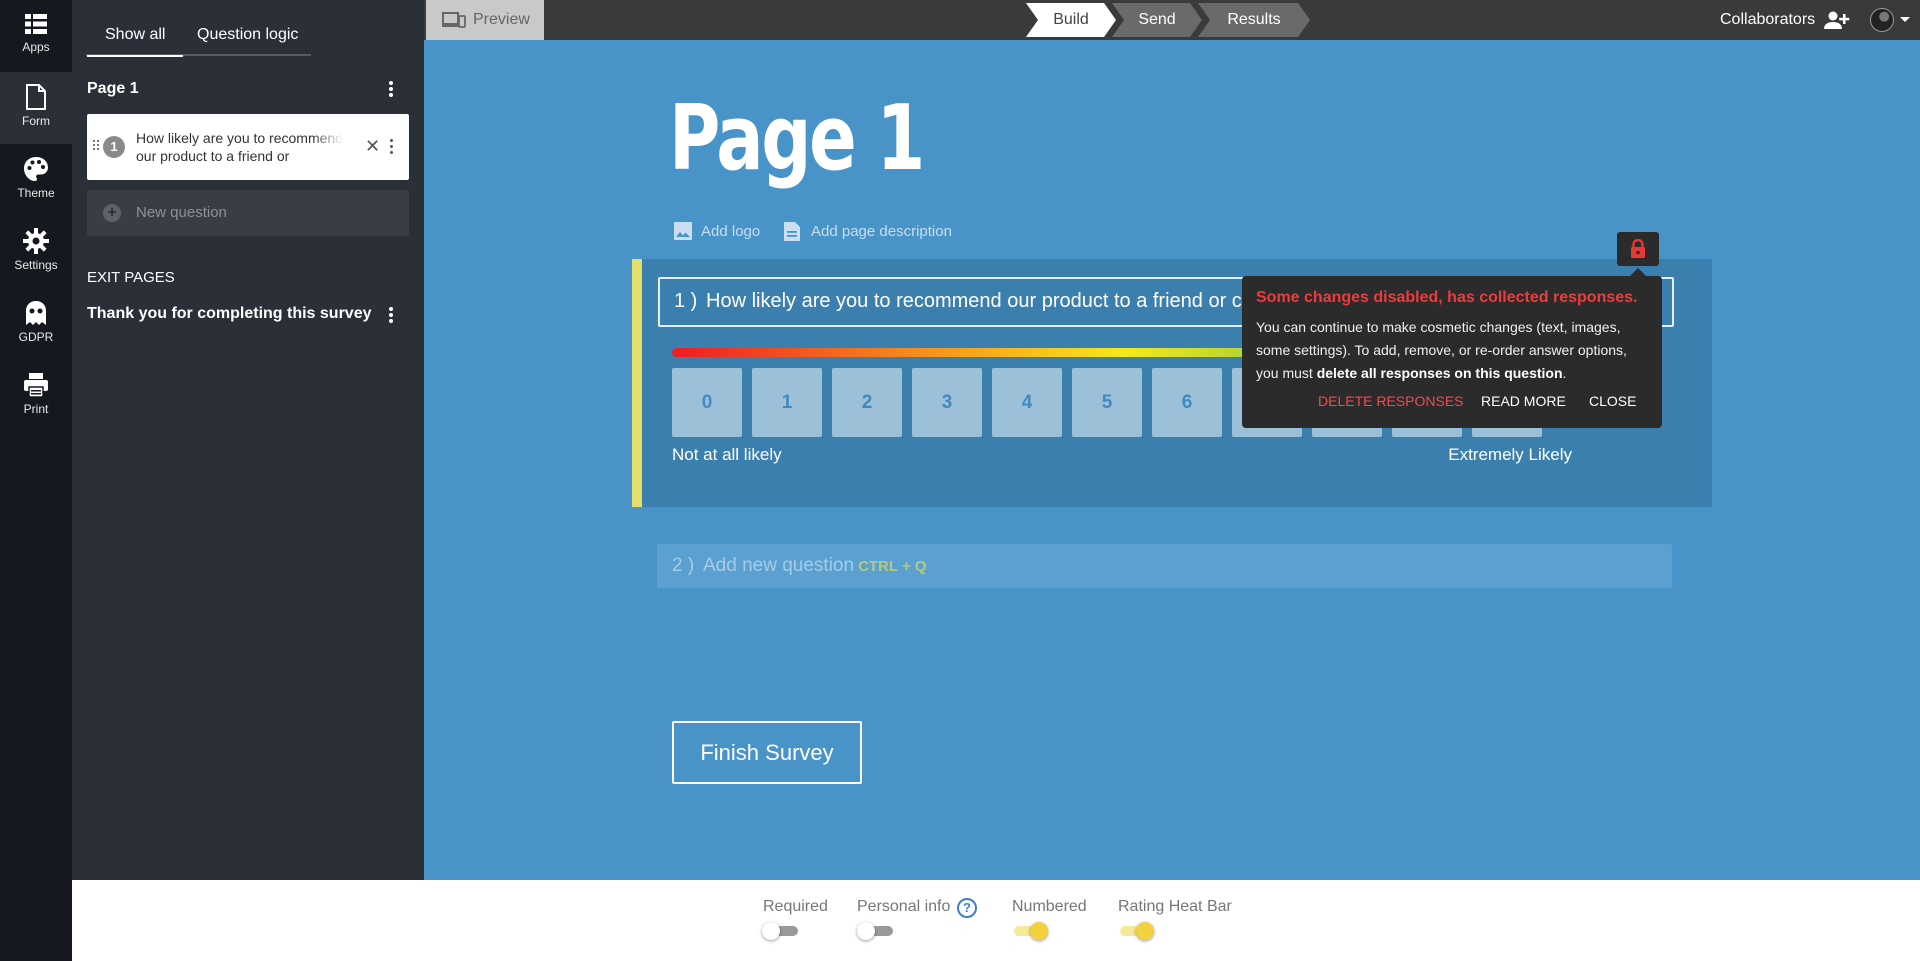  Describe the element at coordinates (248, 213) in the screenshot. I see `new-question-button: + New question` at that location.